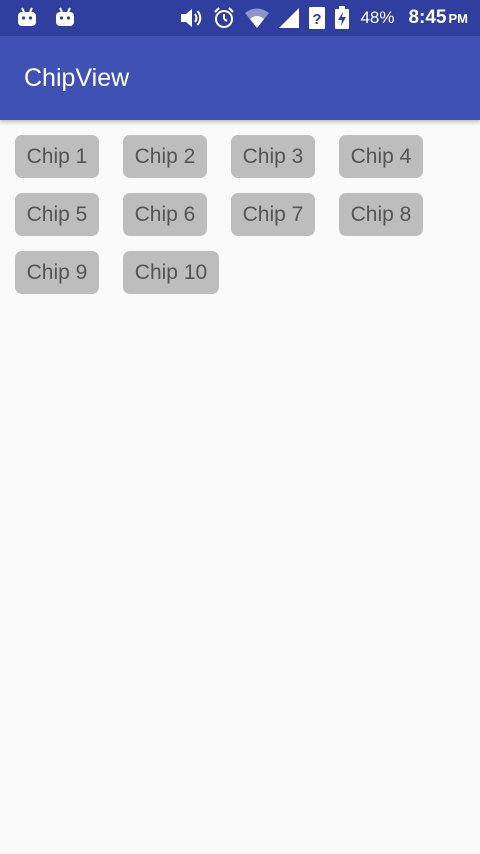  What do you see at coordinates (240, 78) in the screenshot?
I see `app-bar: ChipView` at bounding box center [240, 78].